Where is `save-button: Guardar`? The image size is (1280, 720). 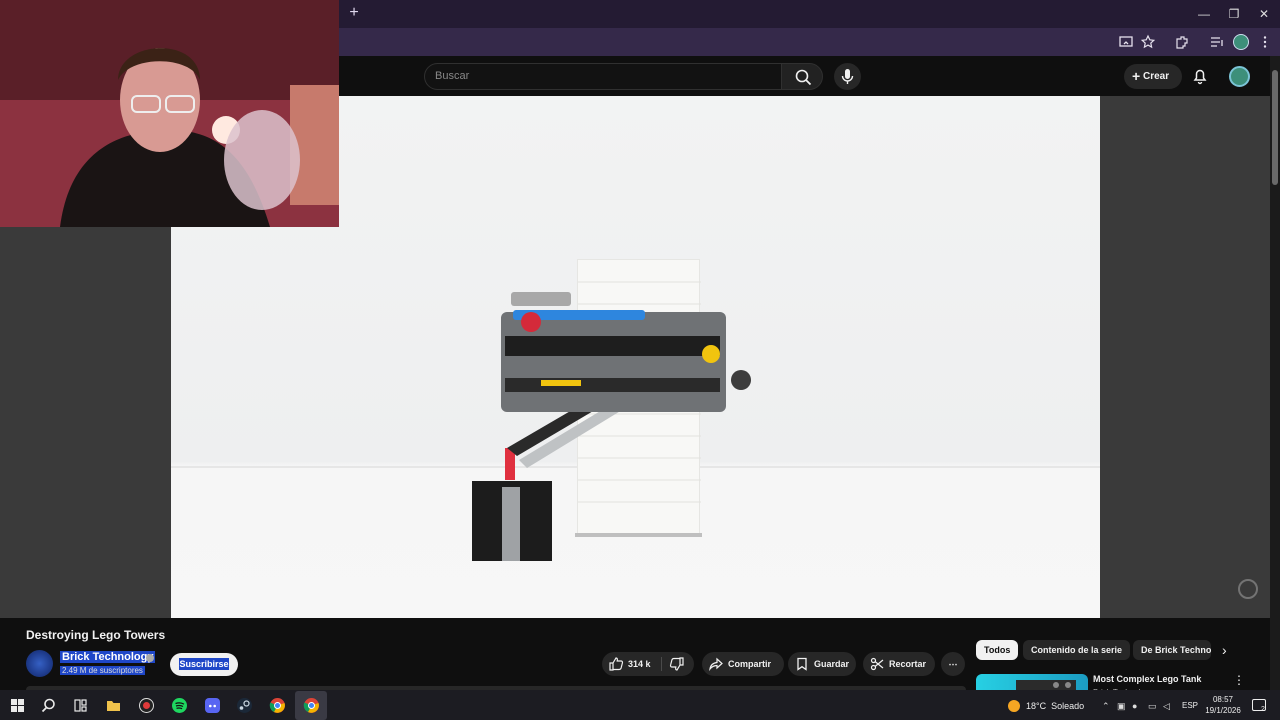
save-button: Guardar is located at coordinates (822, 664).